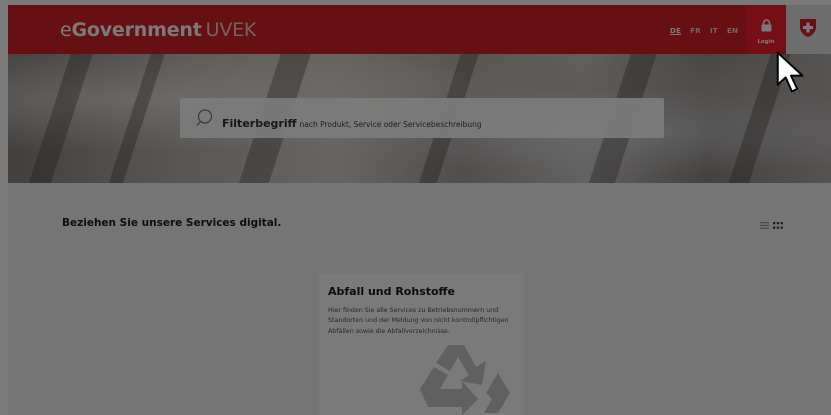 Image resolution: width=831 pixels, height=415 pixels. Describe the element at coordinates (695, 31) in the screenshot. I see `lang-fr: FR` at that location.